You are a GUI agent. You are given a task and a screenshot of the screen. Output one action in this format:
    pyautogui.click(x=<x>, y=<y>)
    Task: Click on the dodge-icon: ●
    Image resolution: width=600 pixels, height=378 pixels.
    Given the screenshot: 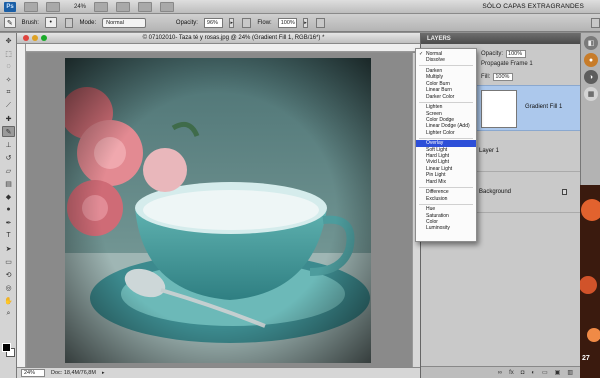 What is the action you would take?
    pyautogui.click(x=8, y=209)
    